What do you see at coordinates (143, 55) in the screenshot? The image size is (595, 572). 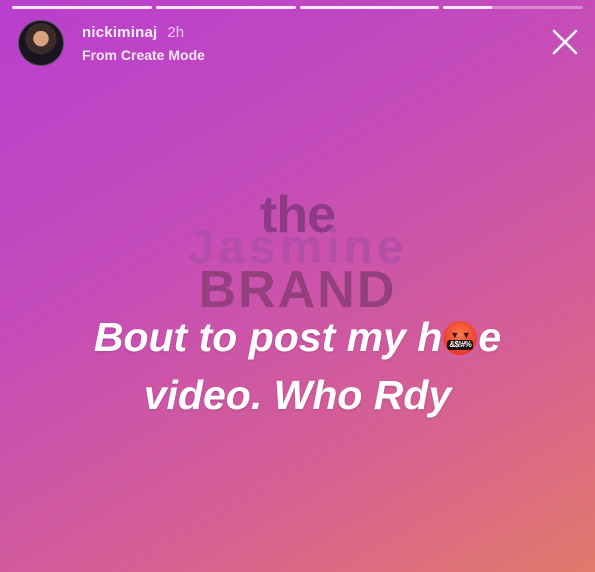 I see `story-subtitle: From Create Mode` at bounding box center [143, 55].